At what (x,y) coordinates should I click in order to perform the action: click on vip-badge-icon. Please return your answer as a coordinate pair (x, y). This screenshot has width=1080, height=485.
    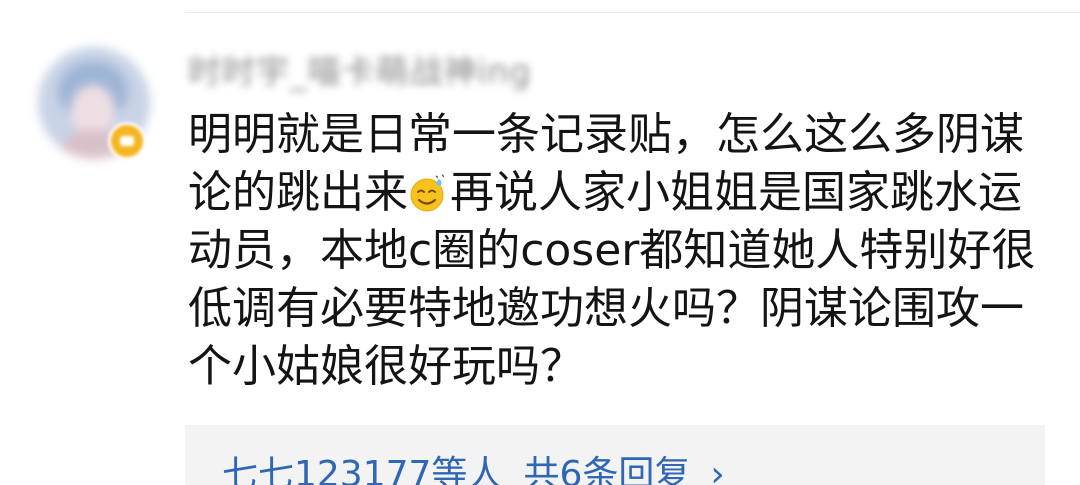
    Looking at the image, I should click on (127, 141).